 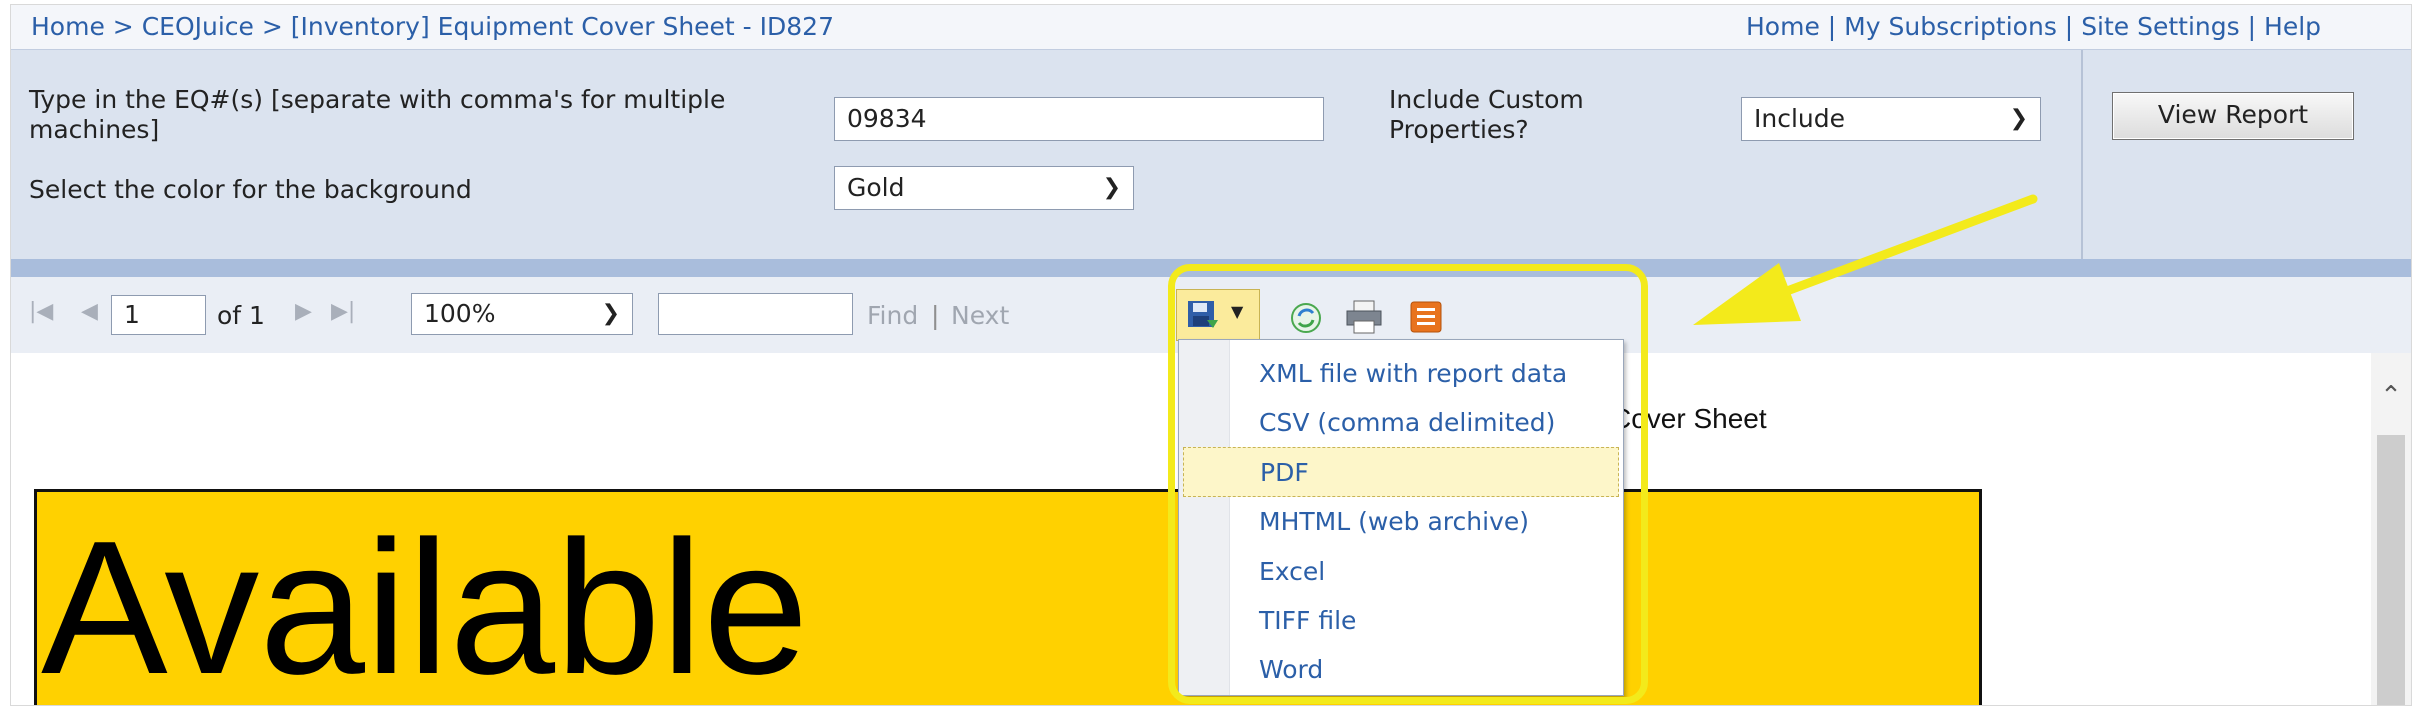 I want to click on custom-properties-select: Include ❯, so click(x=1891, y=119).